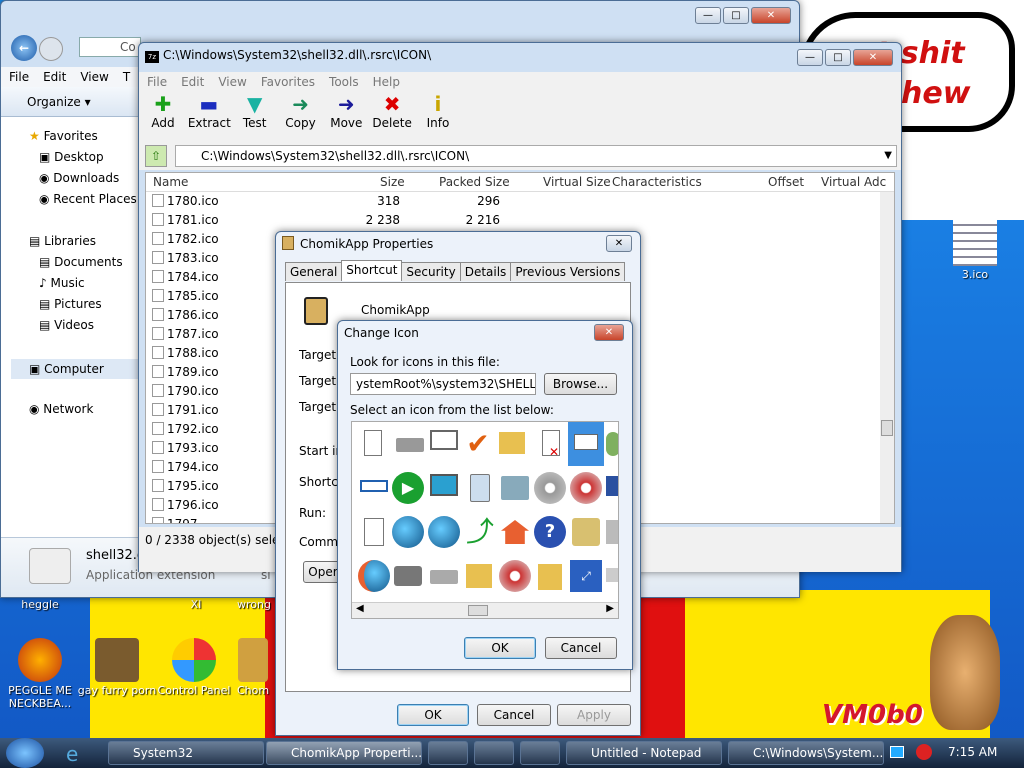  Describe the element at coordinates (62, 241) in the screenshot. I see `nav-libraries: ▤ Libraries` at that location.